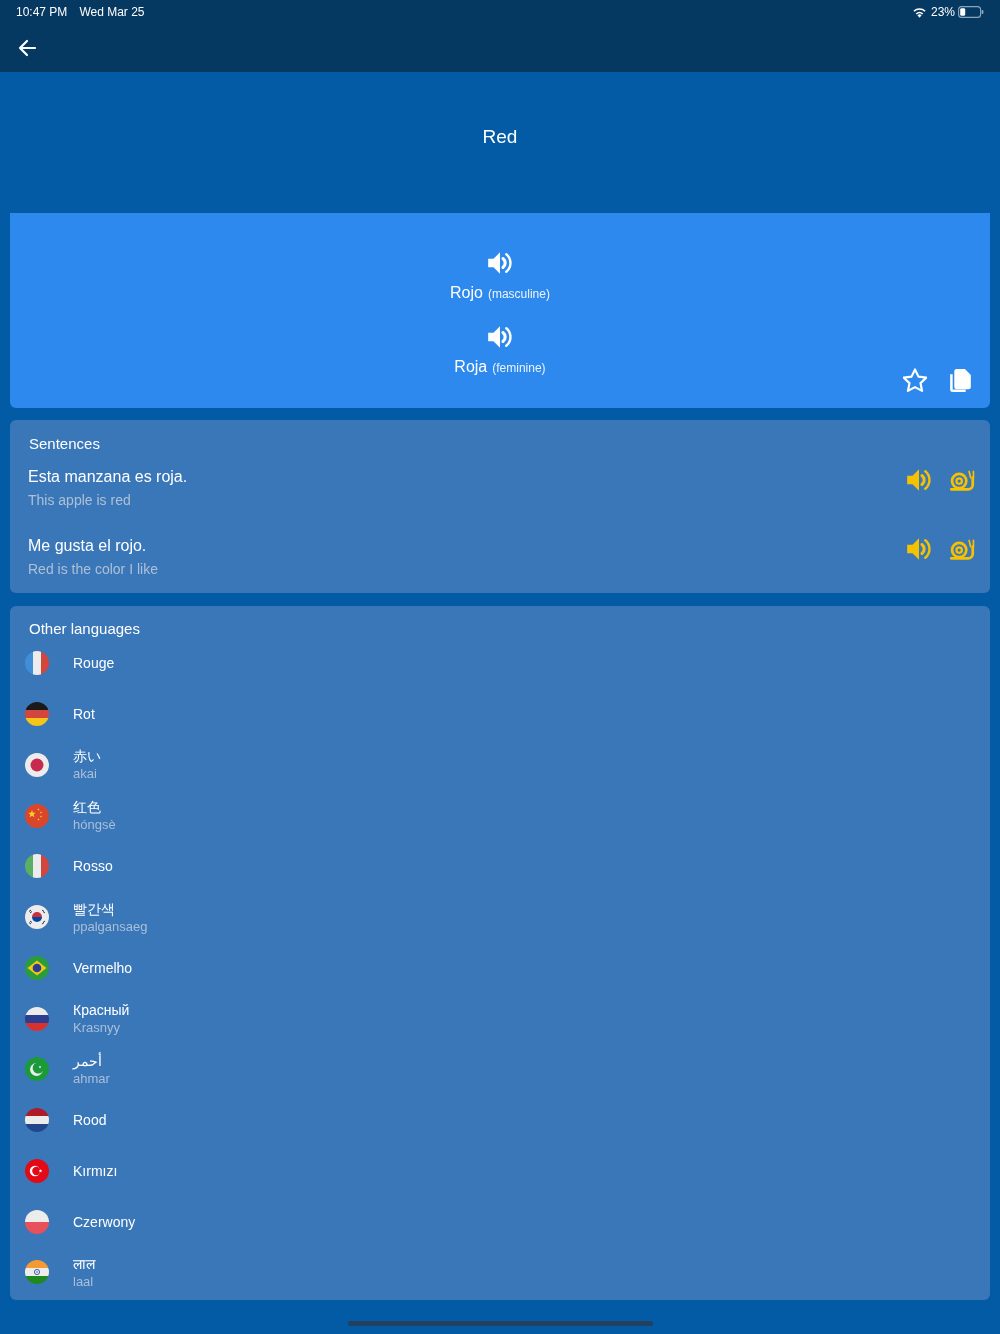 This screenshot has width=1000, height=1334. I want to click on language-word: 红色, so click(87, 807).